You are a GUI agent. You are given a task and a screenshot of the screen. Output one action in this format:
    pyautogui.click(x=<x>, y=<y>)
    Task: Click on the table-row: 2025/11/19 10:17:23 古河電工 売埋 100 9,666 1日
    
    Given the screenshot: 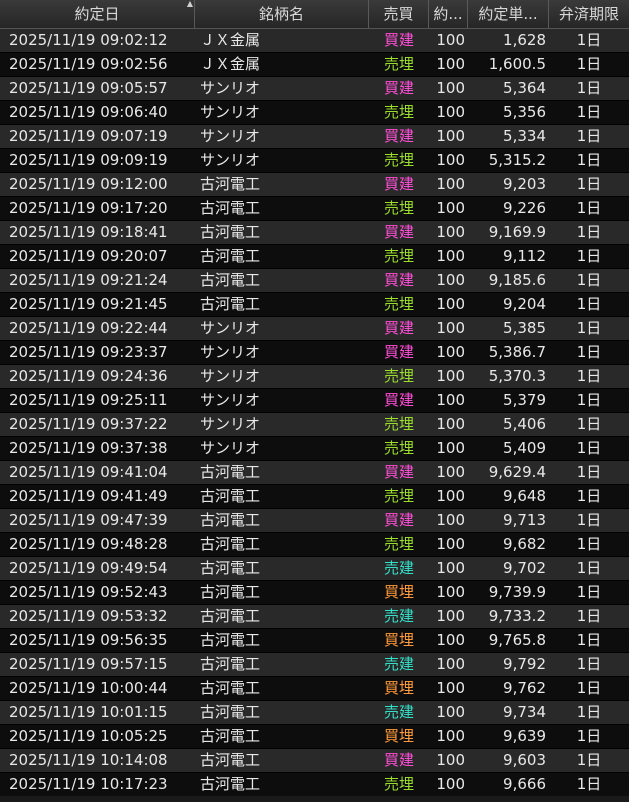 What is the action you would take?
    pyautogui.click(x=314, y=785)
    